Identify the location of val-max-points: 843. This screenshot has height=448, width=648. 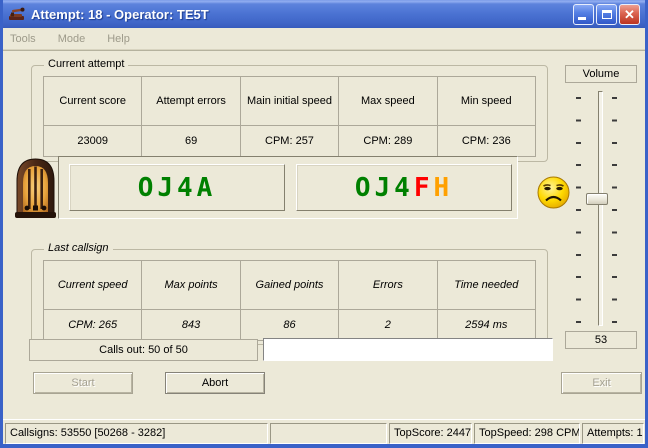
(191, 325).